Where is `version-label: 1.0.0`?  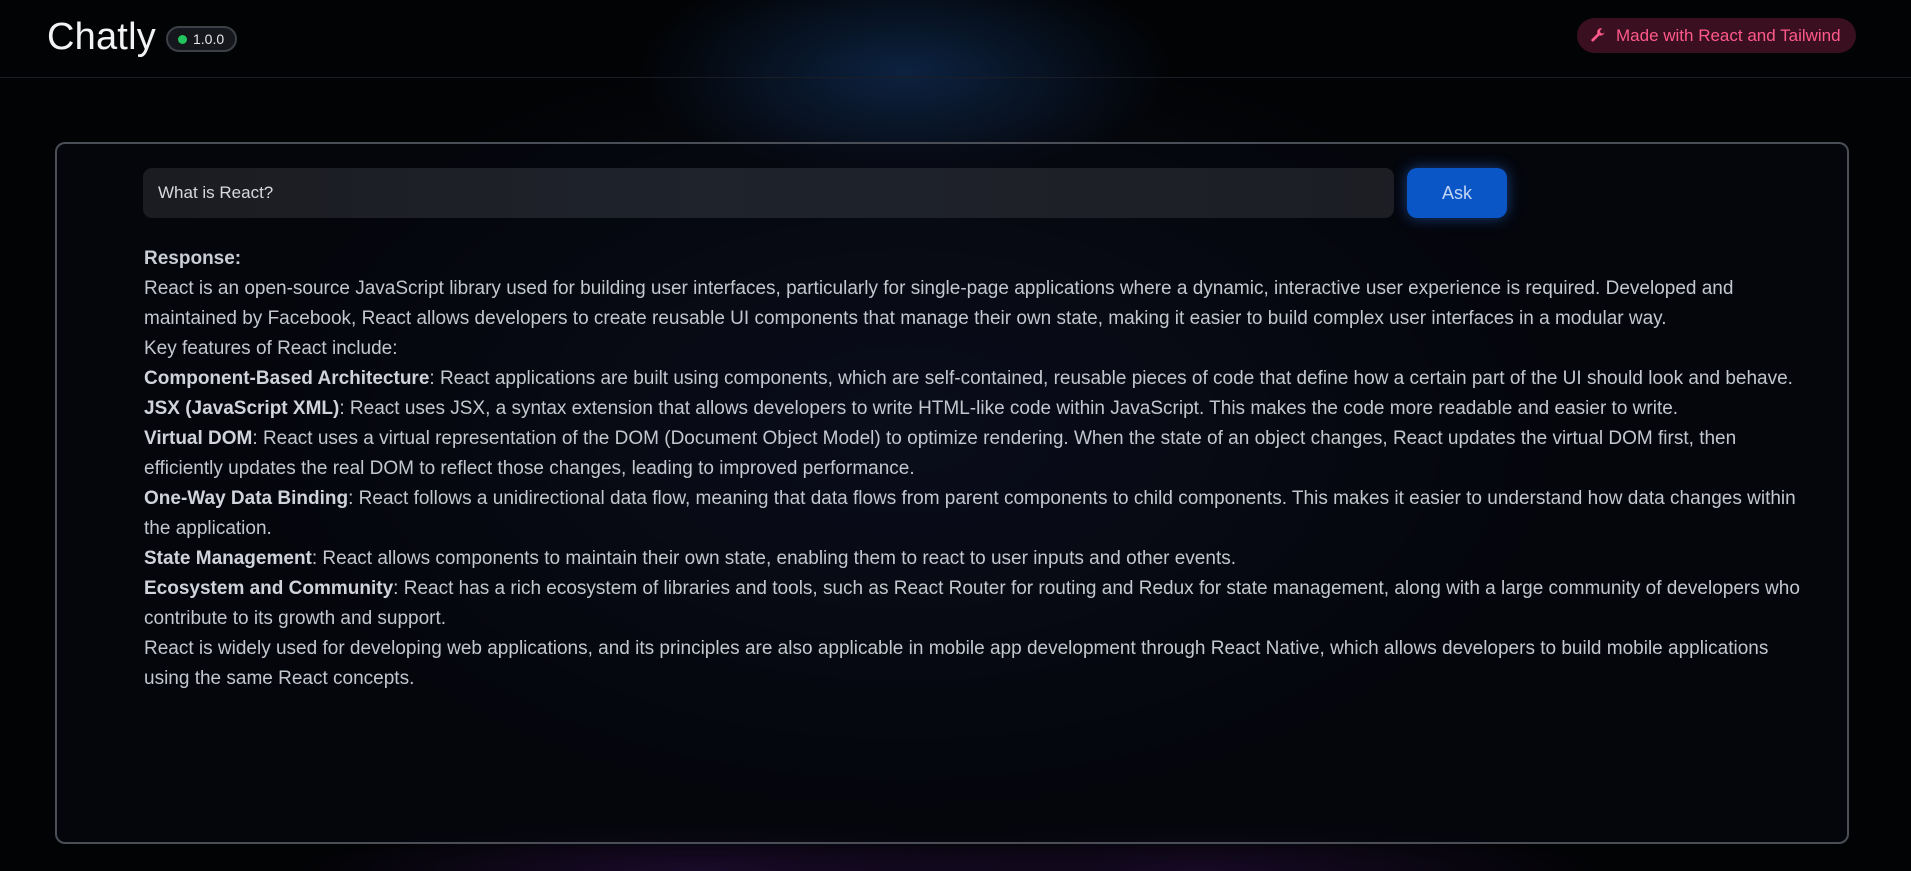
version-label: 1.0.0 is located at coordinates (209, 39).